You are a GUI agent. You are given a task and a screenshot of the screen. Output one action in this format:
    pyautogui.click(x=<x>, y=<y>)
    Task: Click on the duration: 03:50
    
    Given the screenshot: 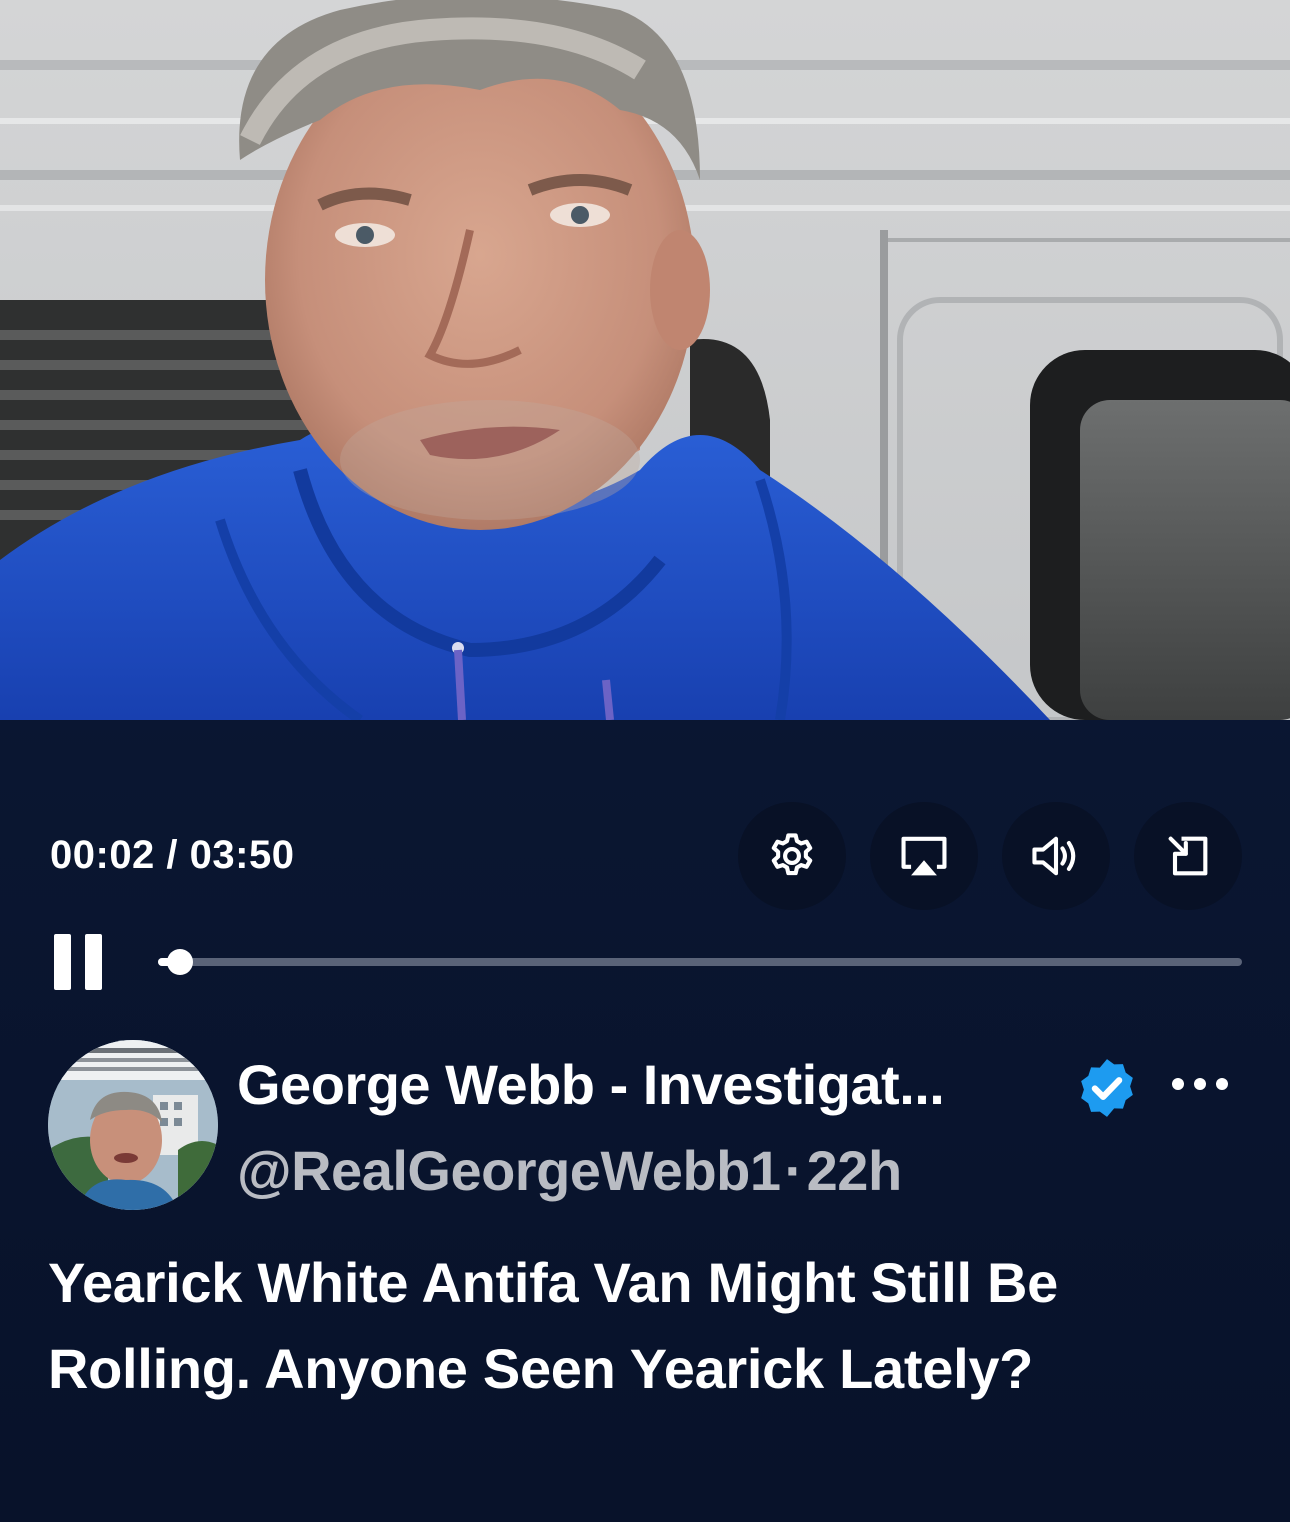 What is the action you would take?
    pyautogui.click(x=242, y=855)
    